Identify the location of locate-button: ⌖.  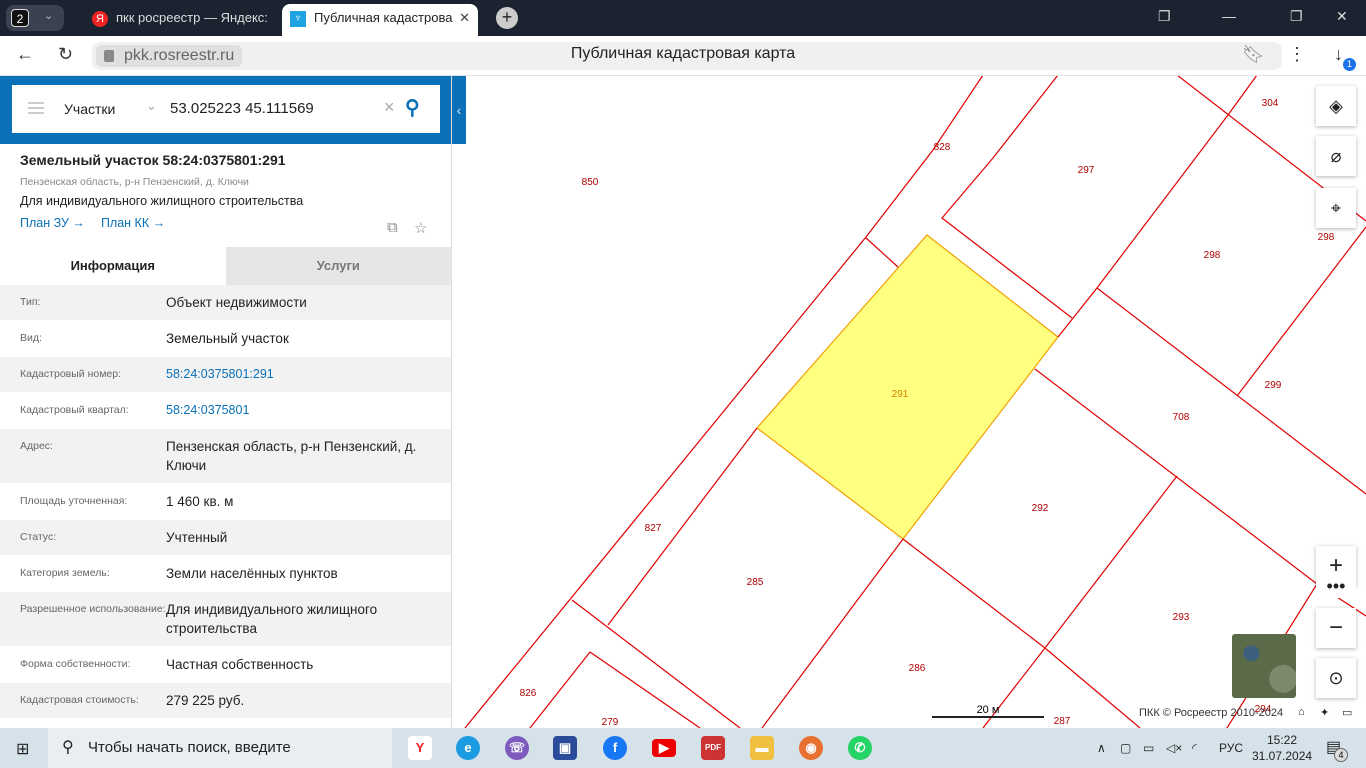
(1336, 208).